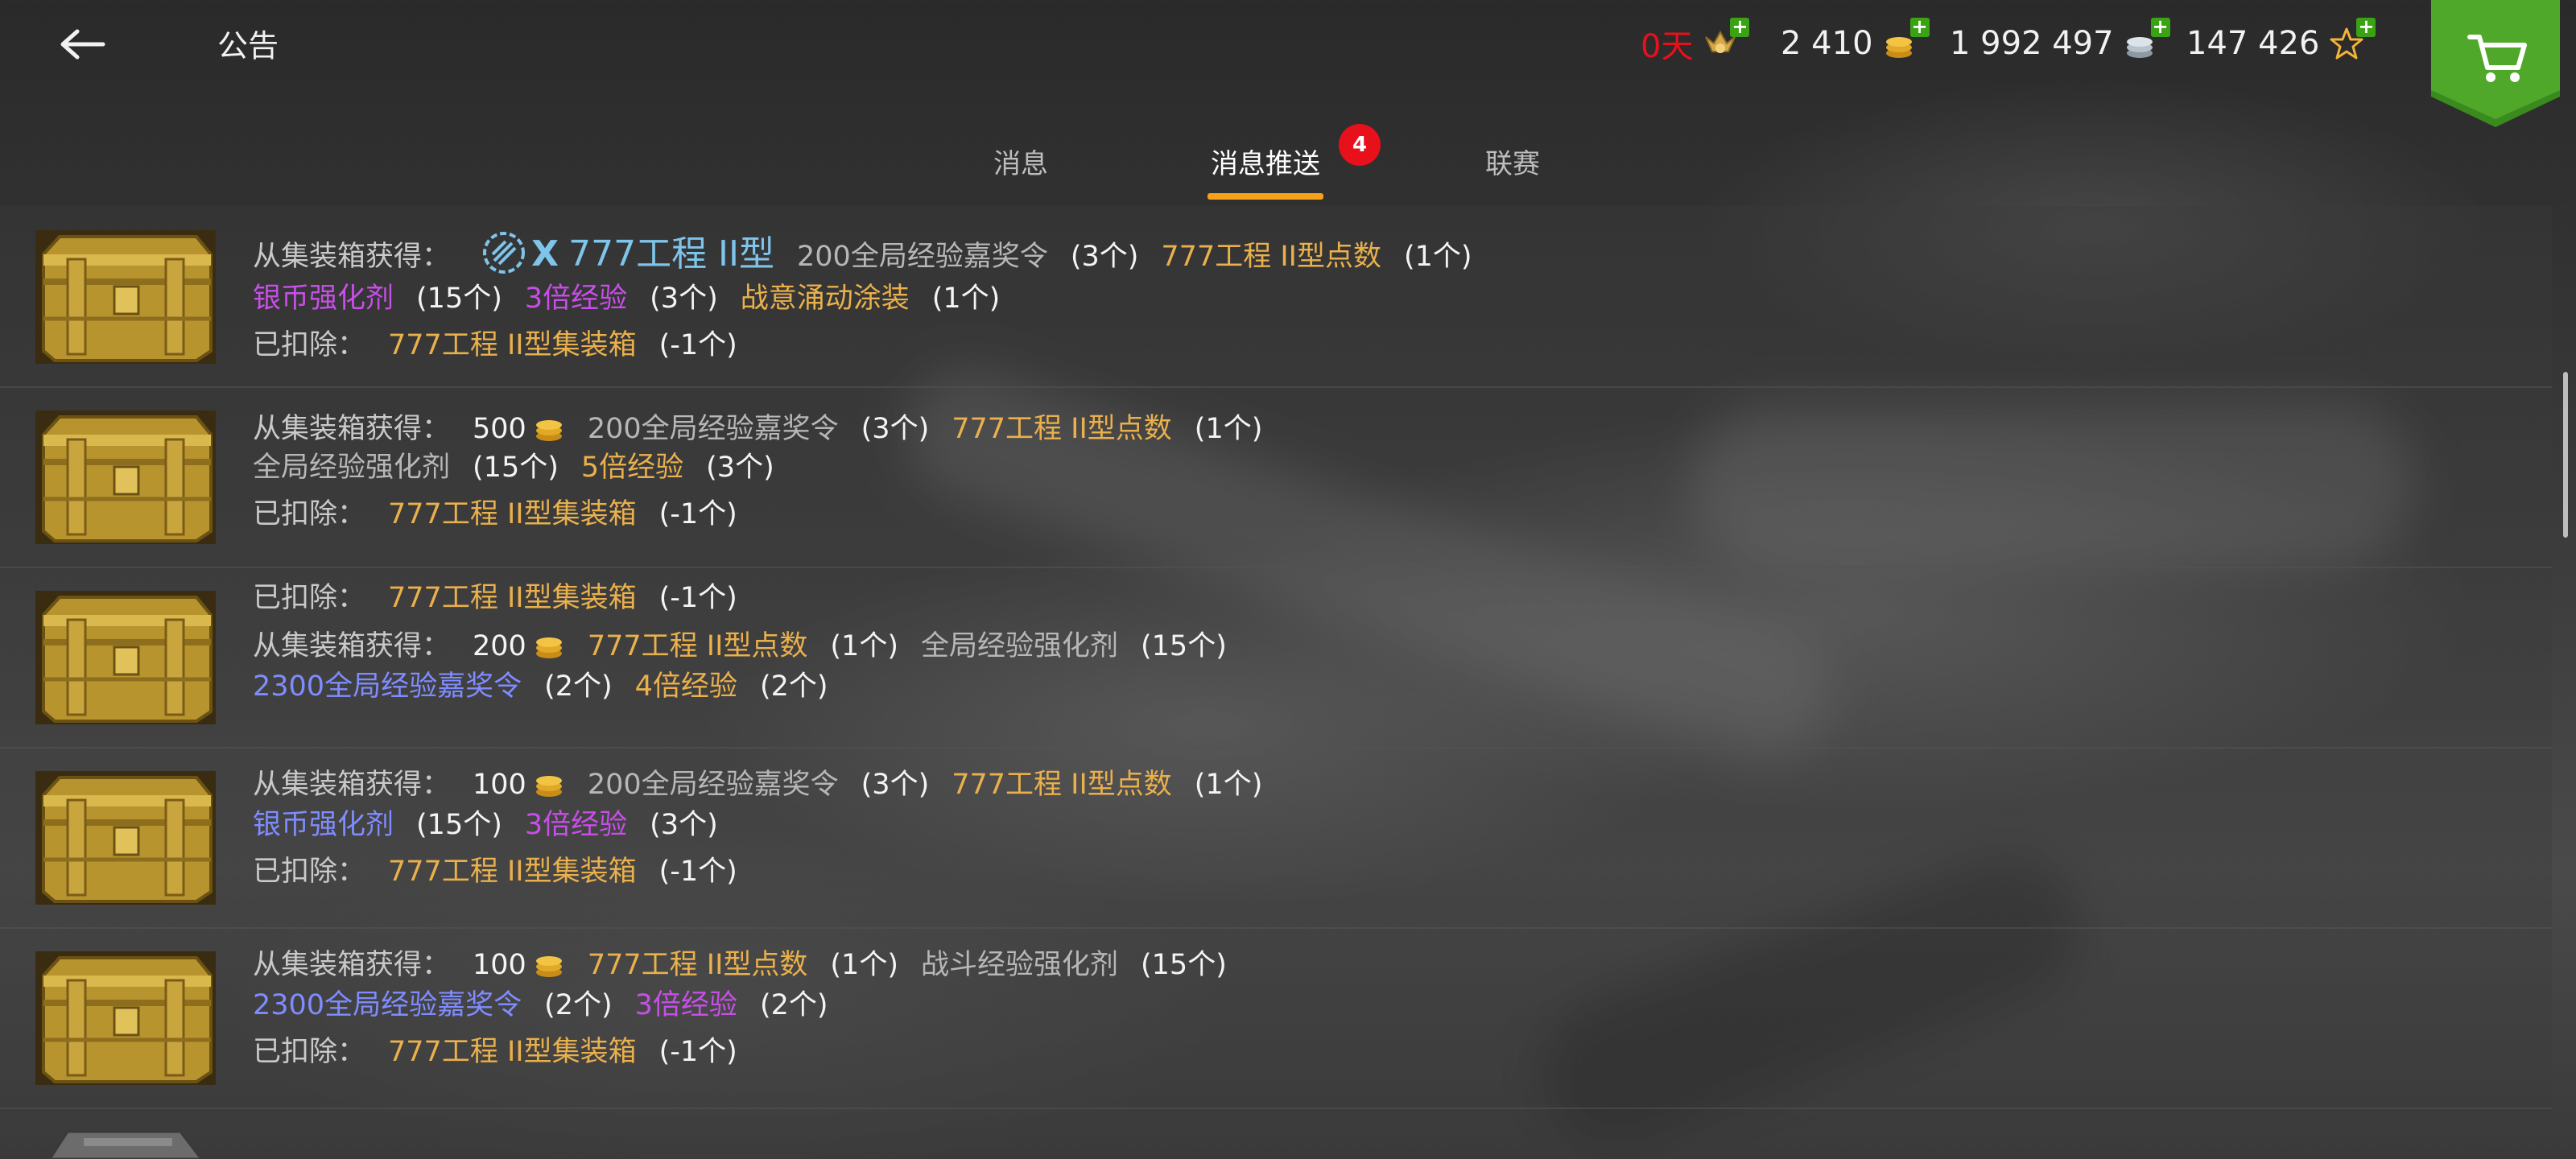 The width and height of the screenshot is (2576, 1159). I want to click on tab-messages: 消息, so click(1020, 161).